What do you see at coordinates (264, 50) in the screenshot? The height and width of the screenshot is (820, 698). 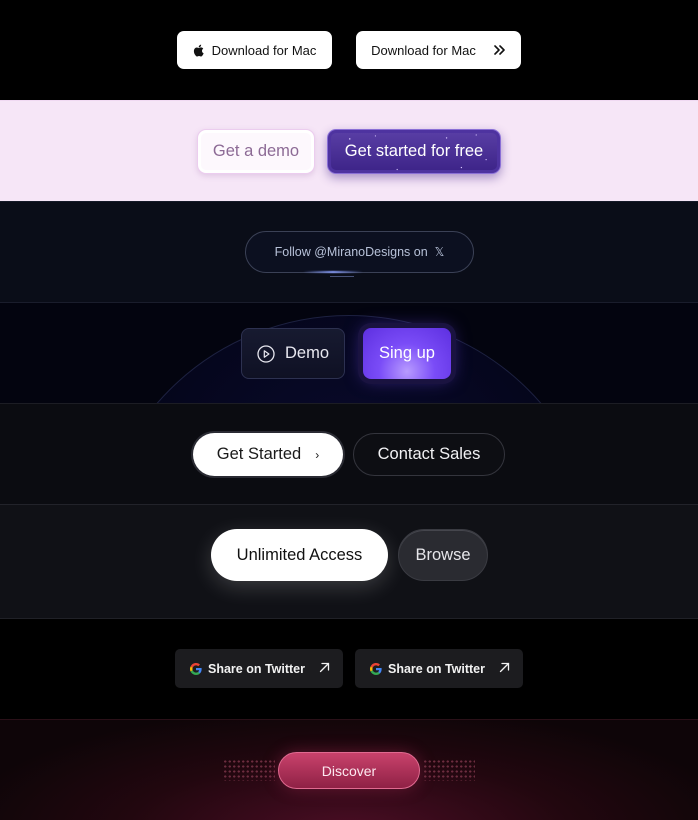 I see `download-mac-label: Download for Mac` at bounding box center [264, 50].